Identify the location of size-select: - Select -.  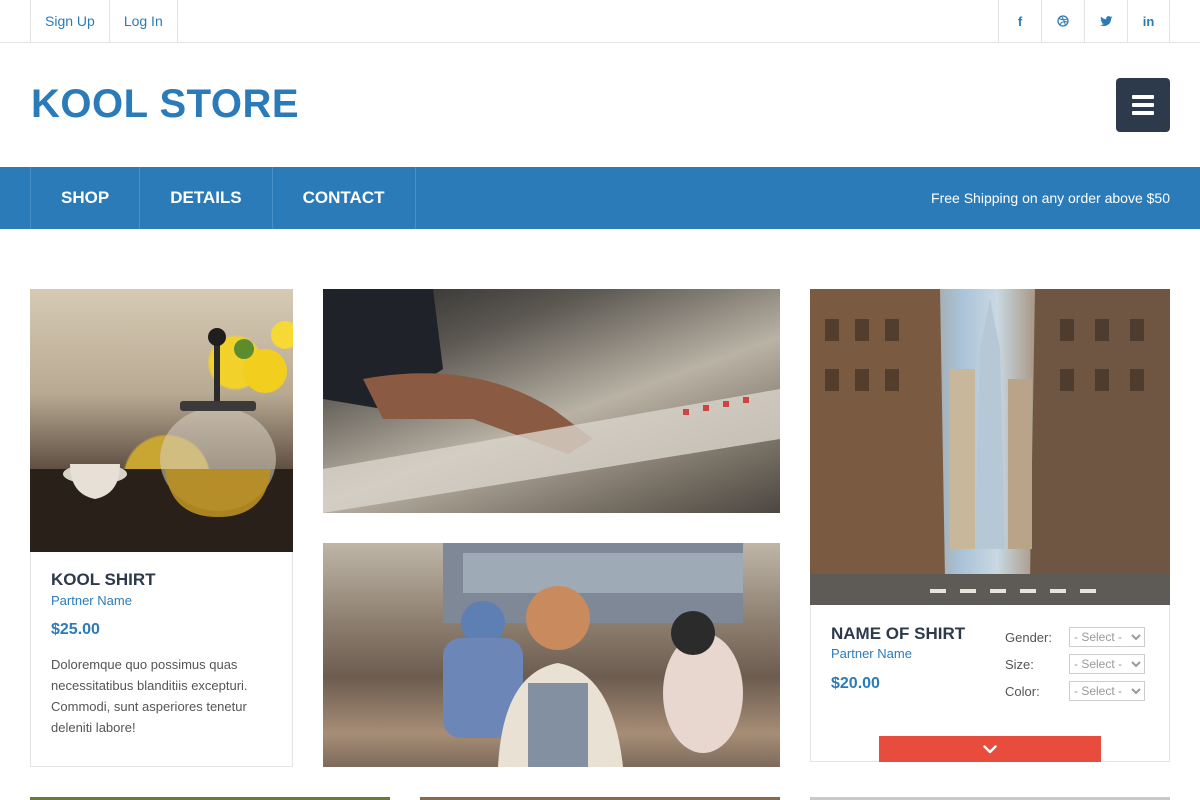
(1107, 664).